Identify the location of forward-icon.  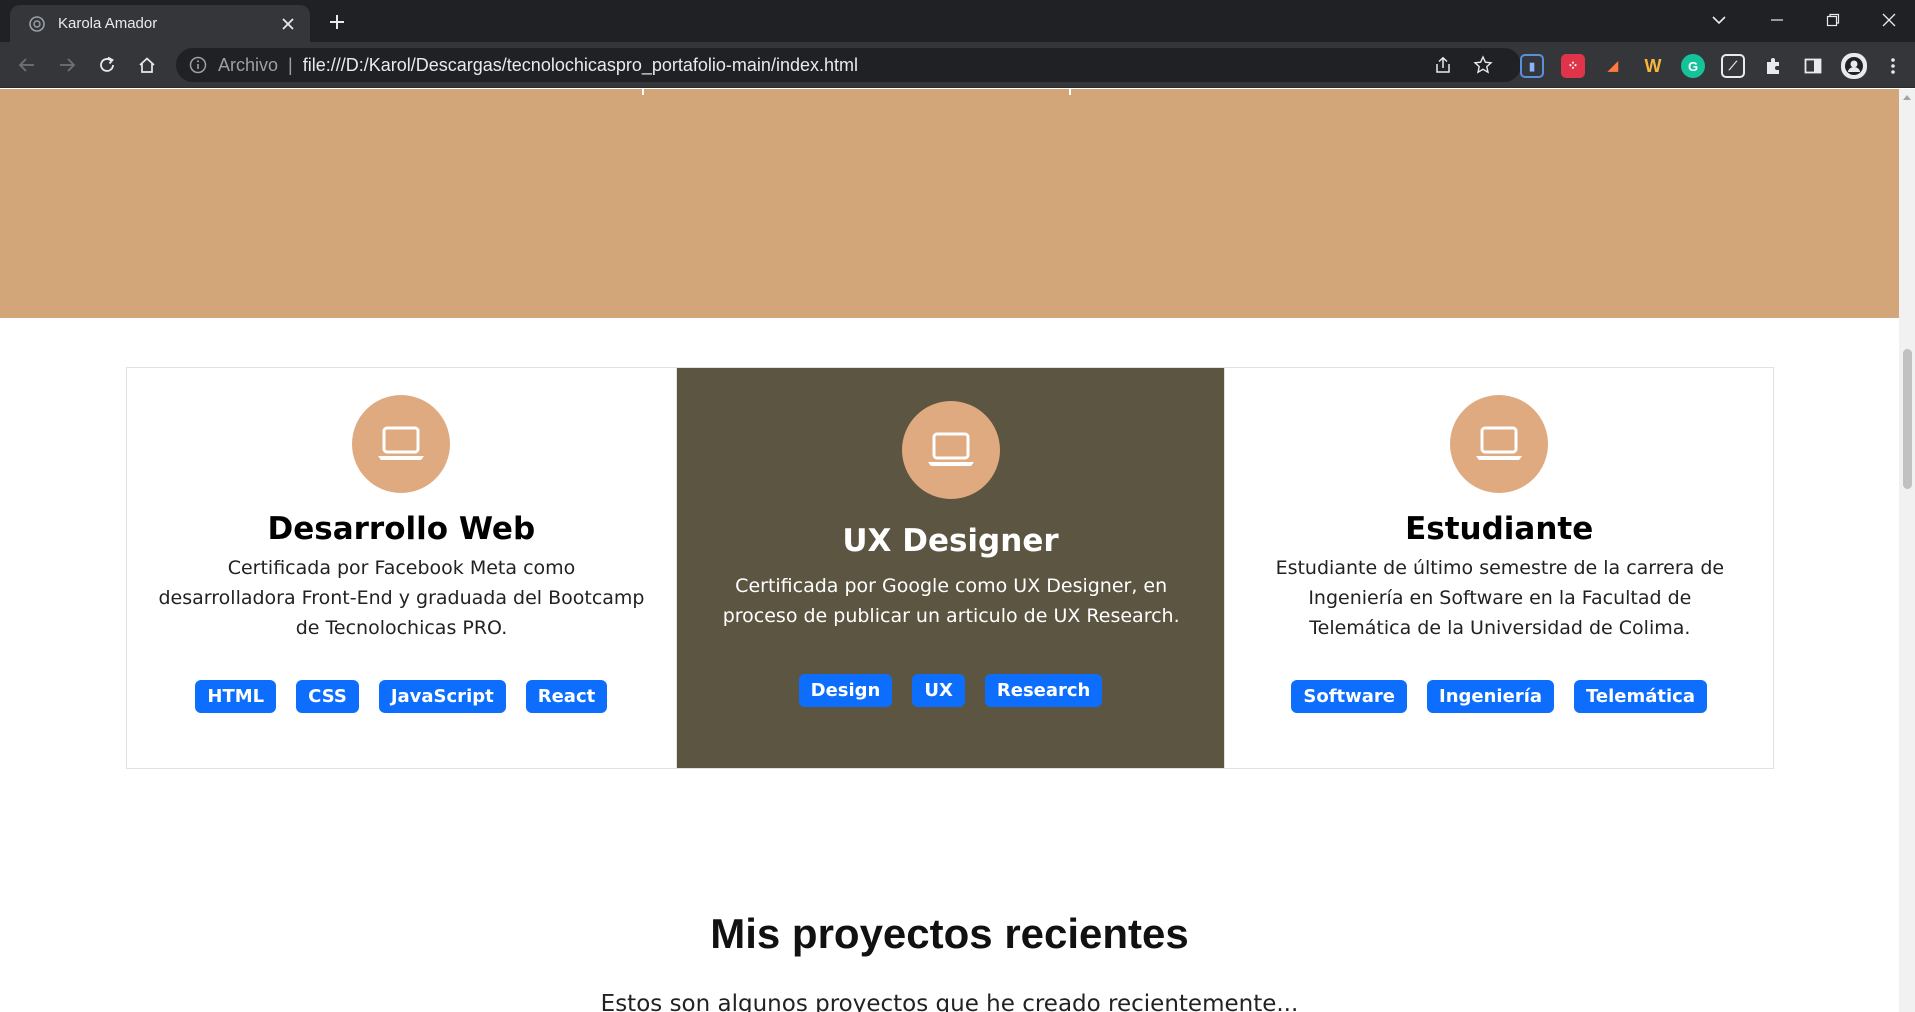
(67, 65).